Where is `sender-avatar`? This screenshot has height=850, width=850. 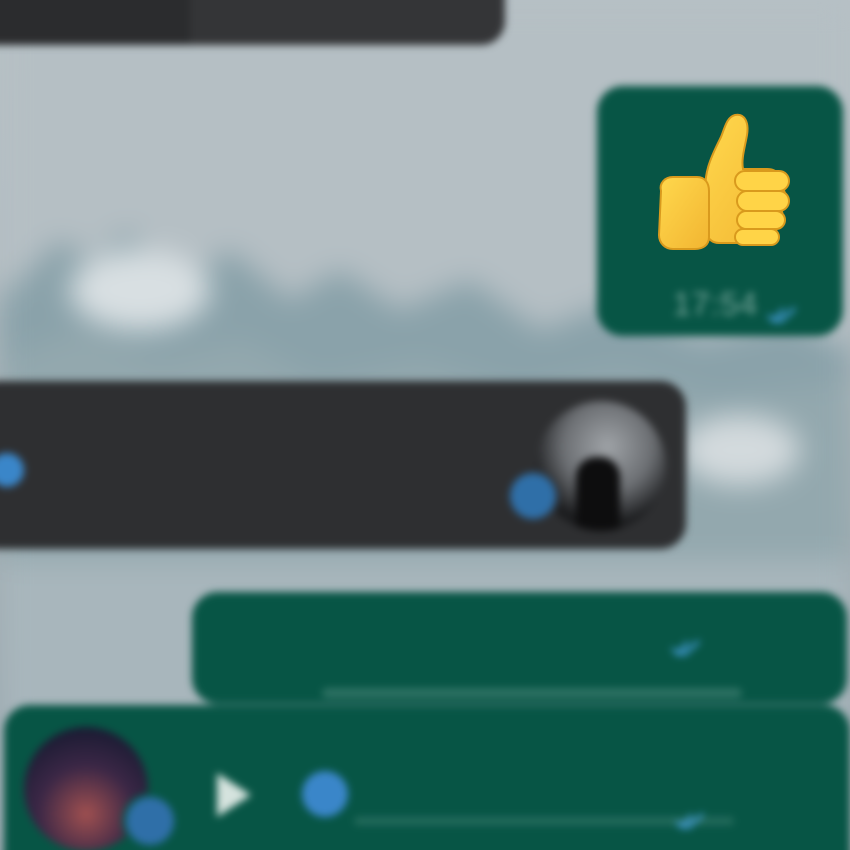 sender-avatar is located at coordinates (601, 466).